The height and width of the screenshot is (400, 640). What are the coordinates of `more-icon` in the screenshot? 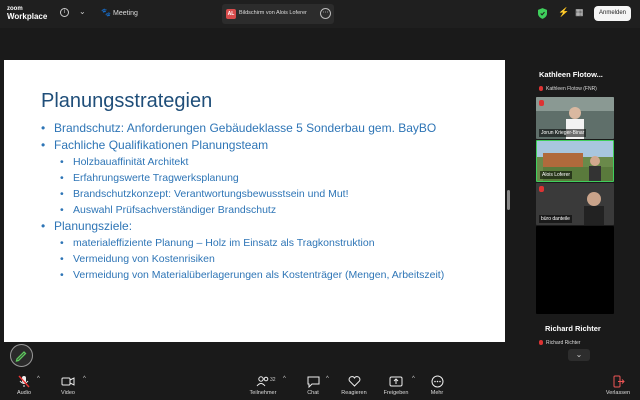 It's located at (437, 382).